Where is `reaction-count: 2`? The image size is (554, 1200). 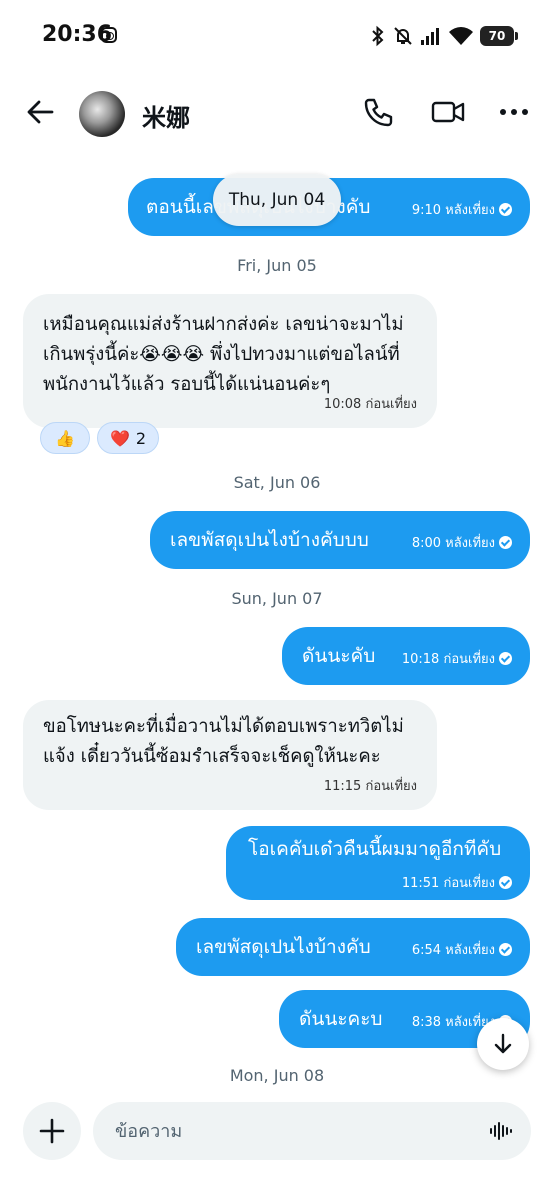 reaction-count: 2 is located at coordinates (141, 438).